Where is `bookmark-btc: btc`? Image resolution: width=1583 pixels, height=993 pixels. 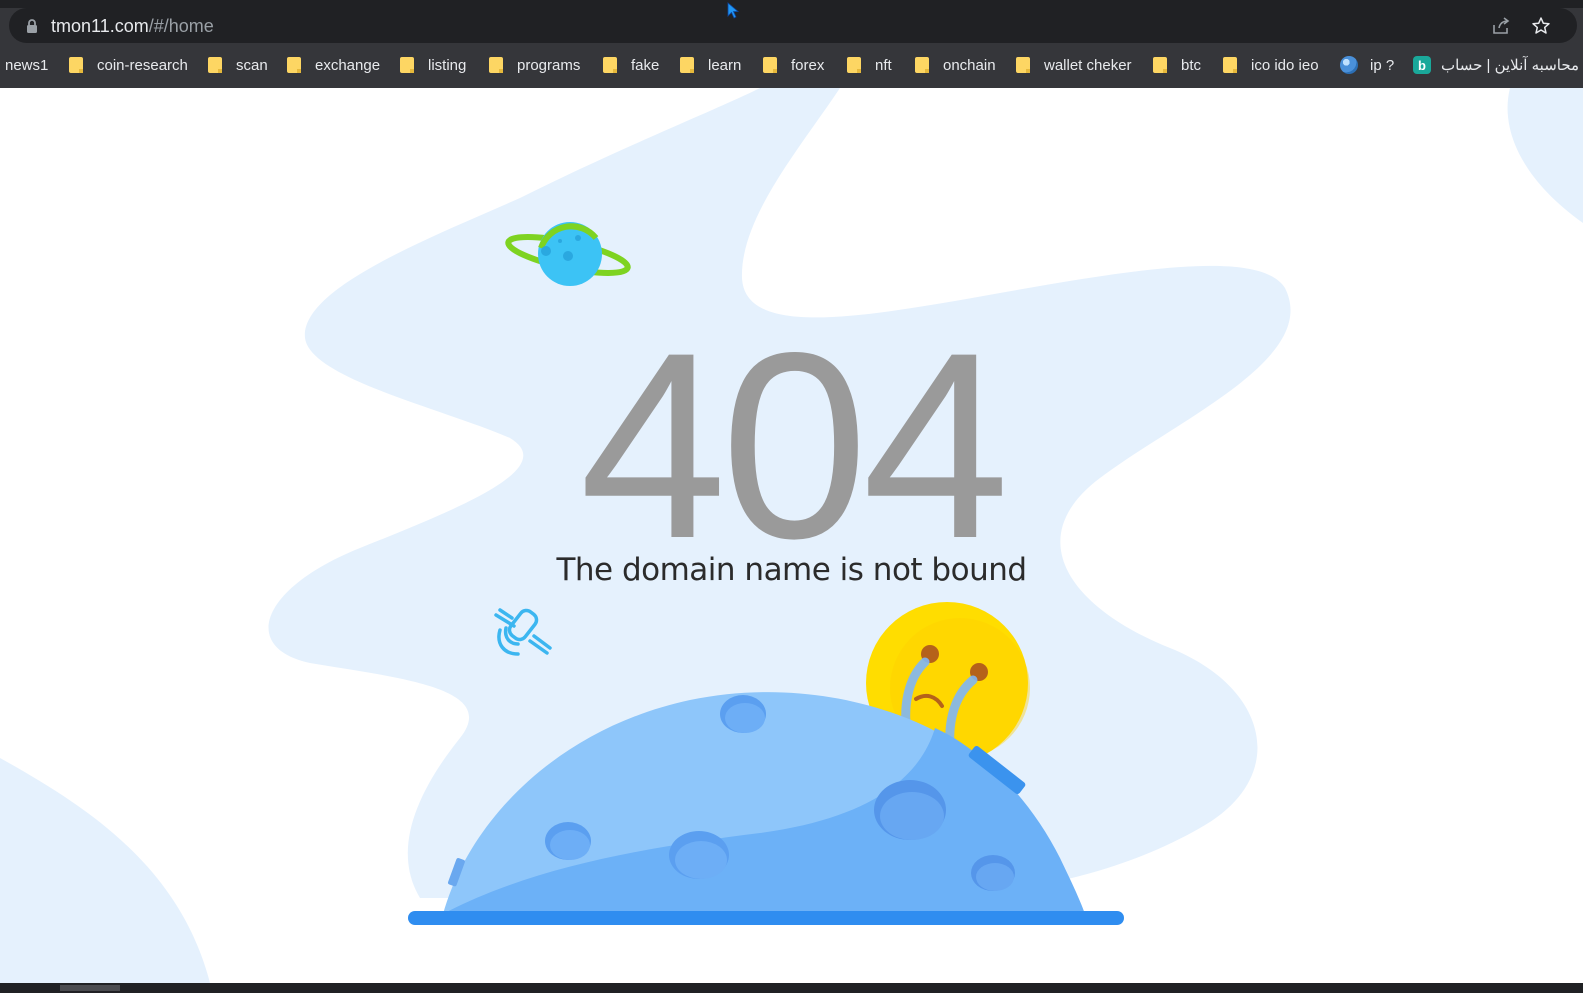 bookmark-btc: btc is located at coordinates (1177, 65).